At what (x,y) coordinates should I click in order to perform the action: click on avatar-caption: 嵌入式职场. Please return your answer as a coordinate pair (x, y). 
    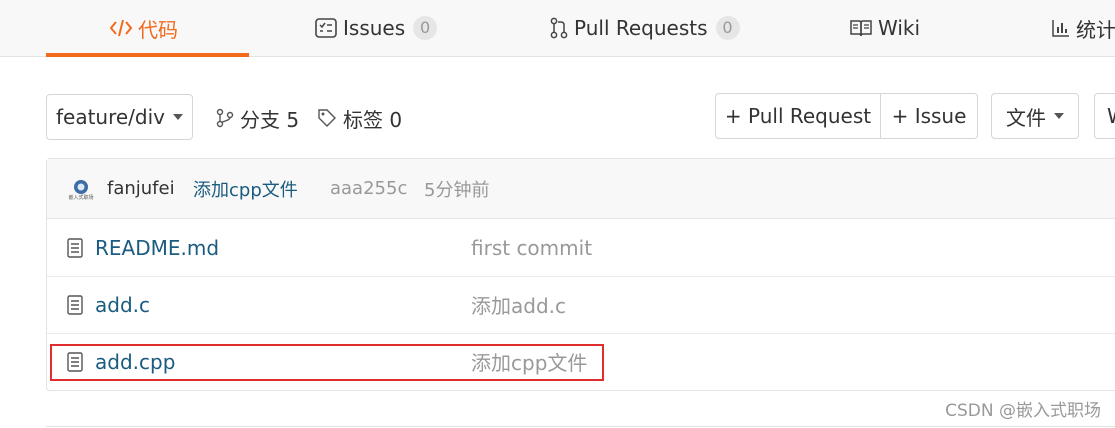
    Looking at the image, I should click on (81, 198).